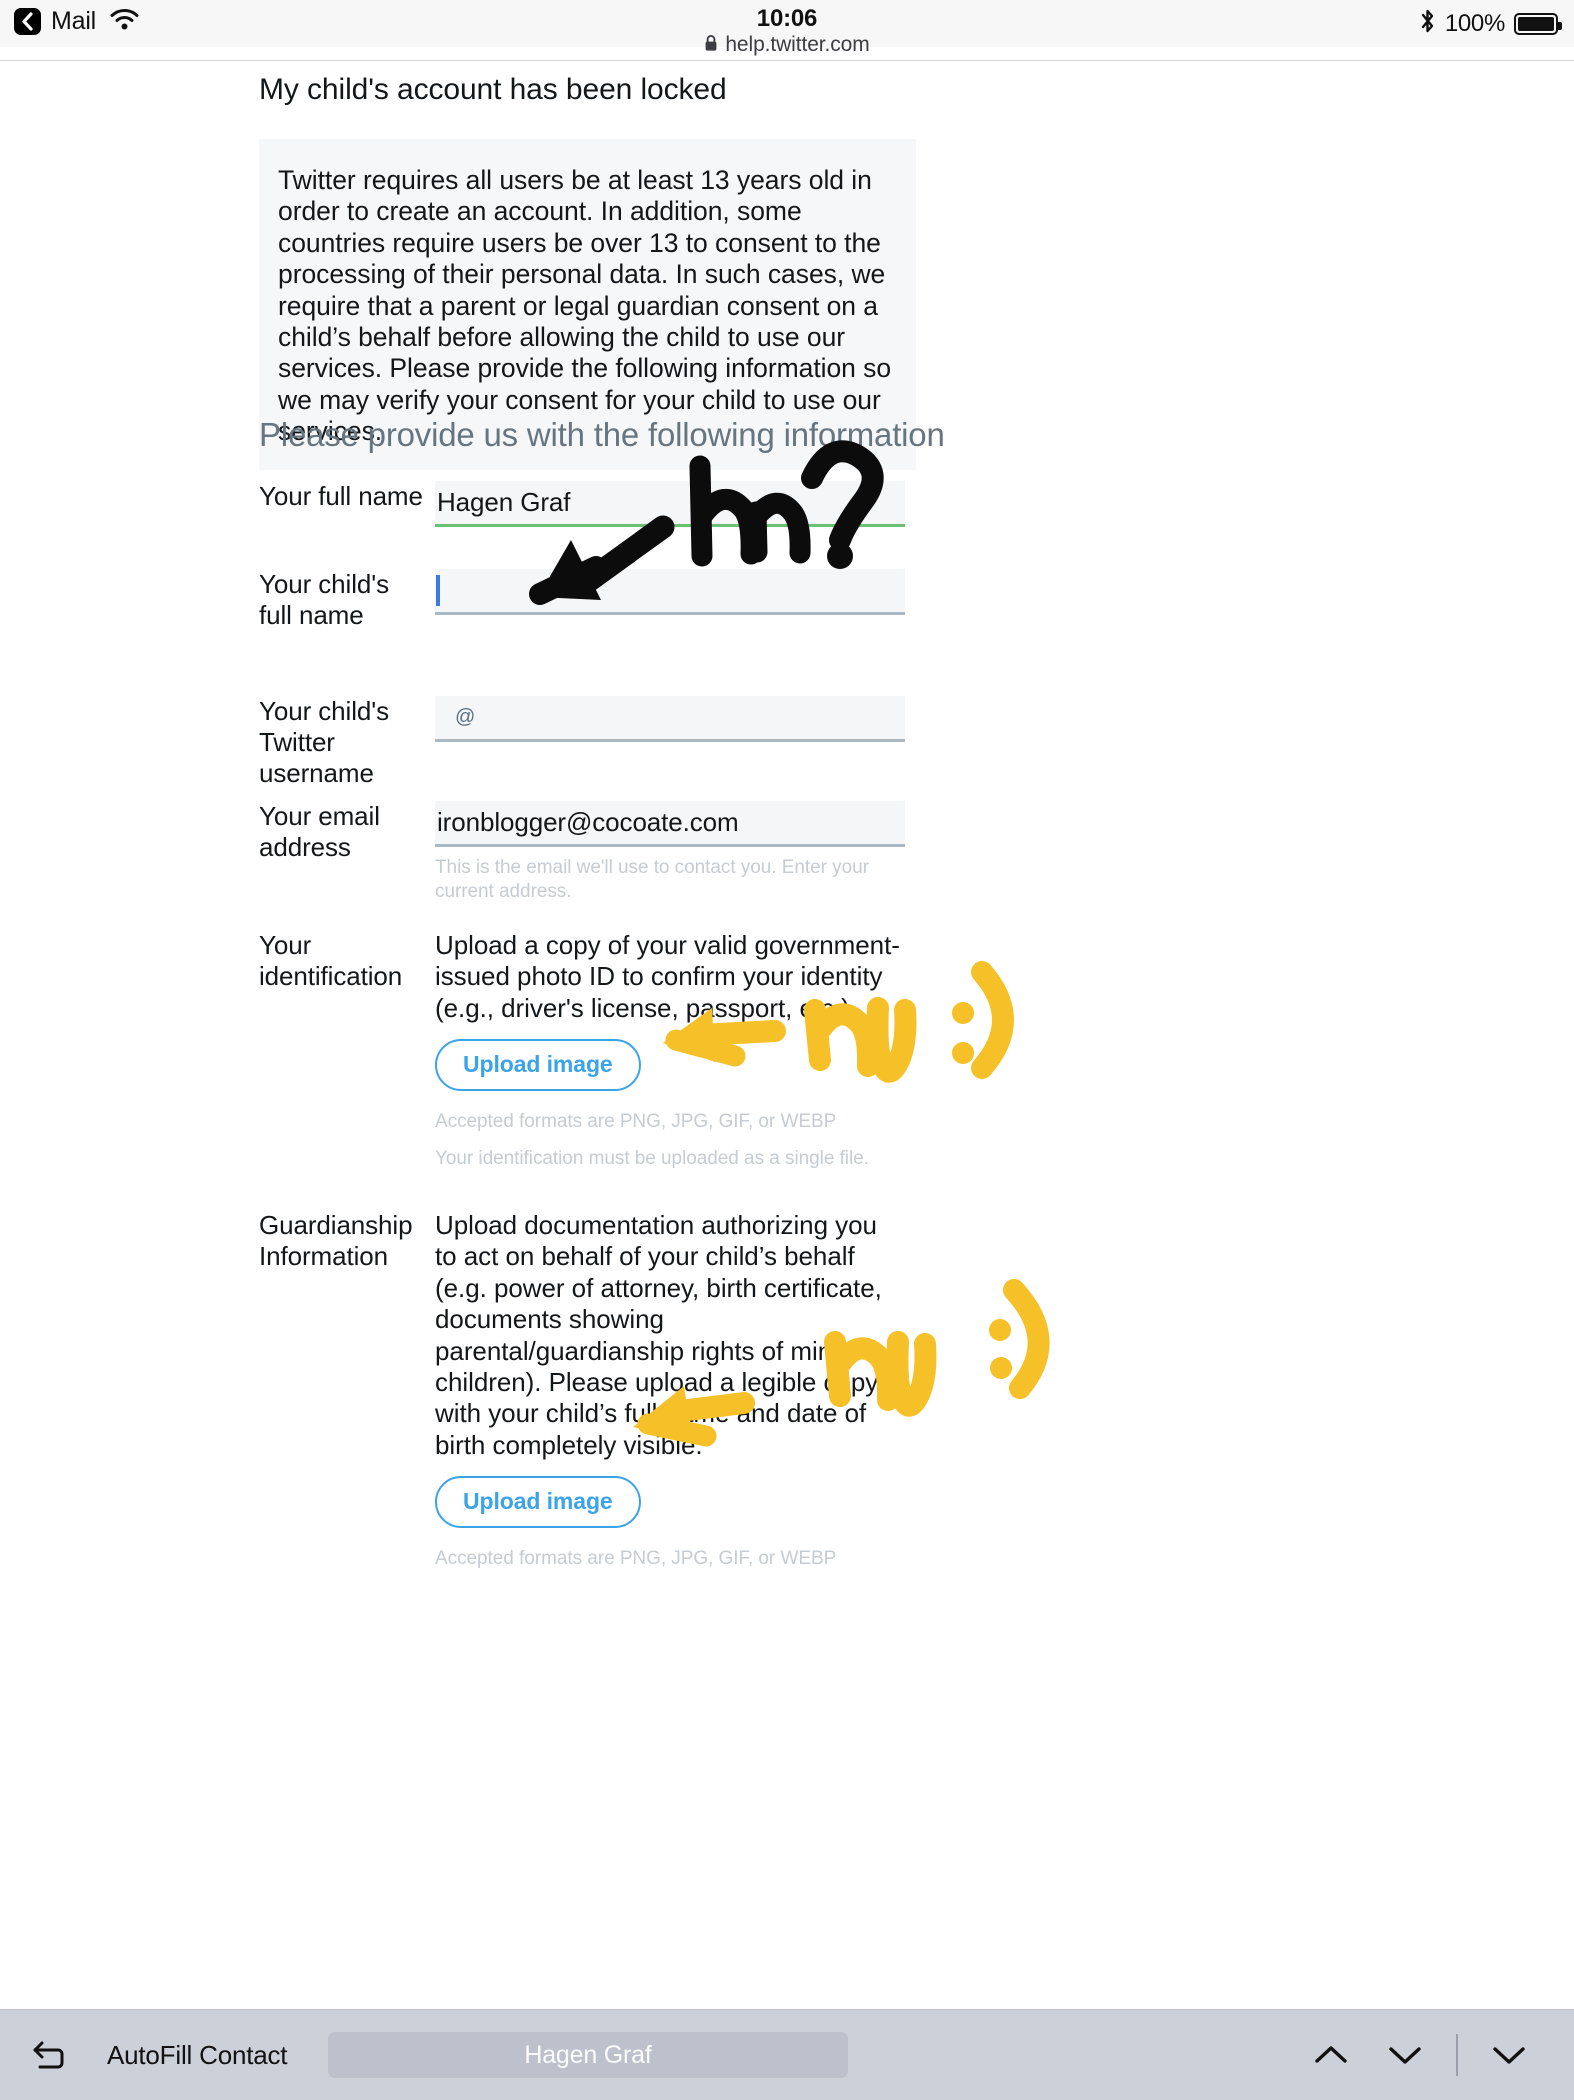  I want to click on dismiss-keyboard-chevron-down-icon, so click(1509, 2055).